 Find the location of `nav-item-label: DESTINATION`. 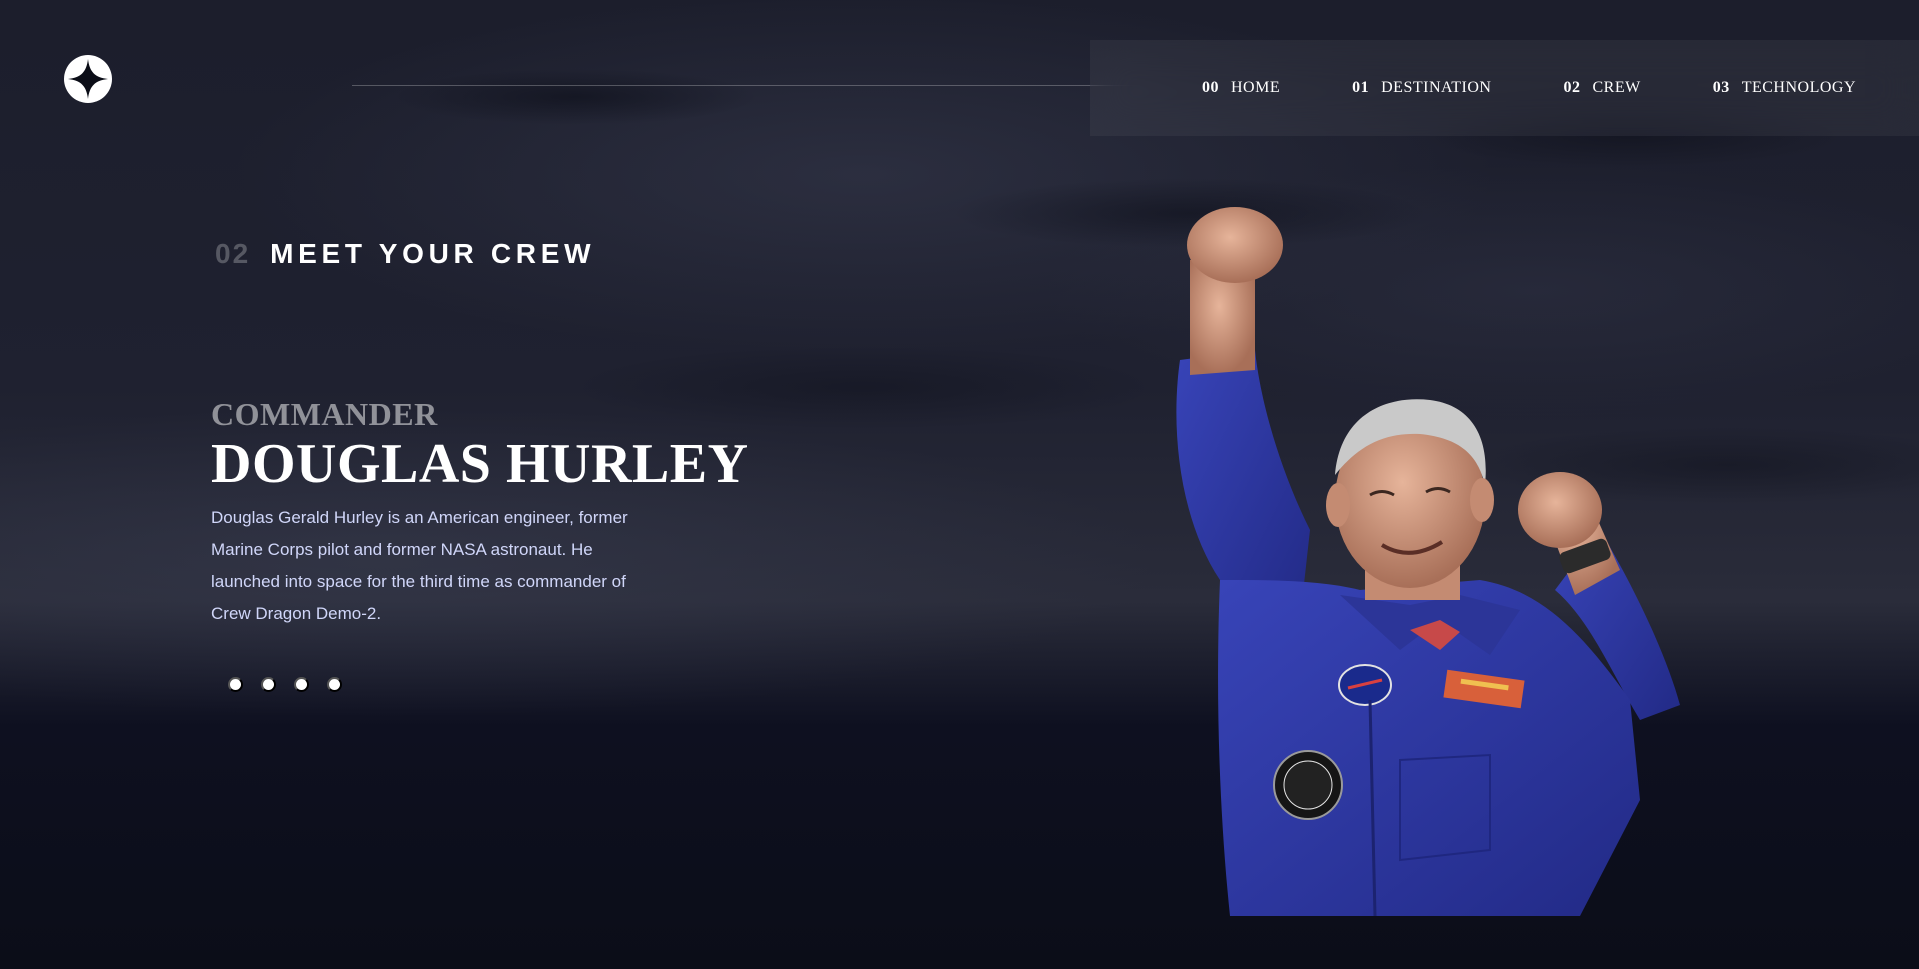

nav-item-label: DESTINATION is located at coordinates (1436, 87).